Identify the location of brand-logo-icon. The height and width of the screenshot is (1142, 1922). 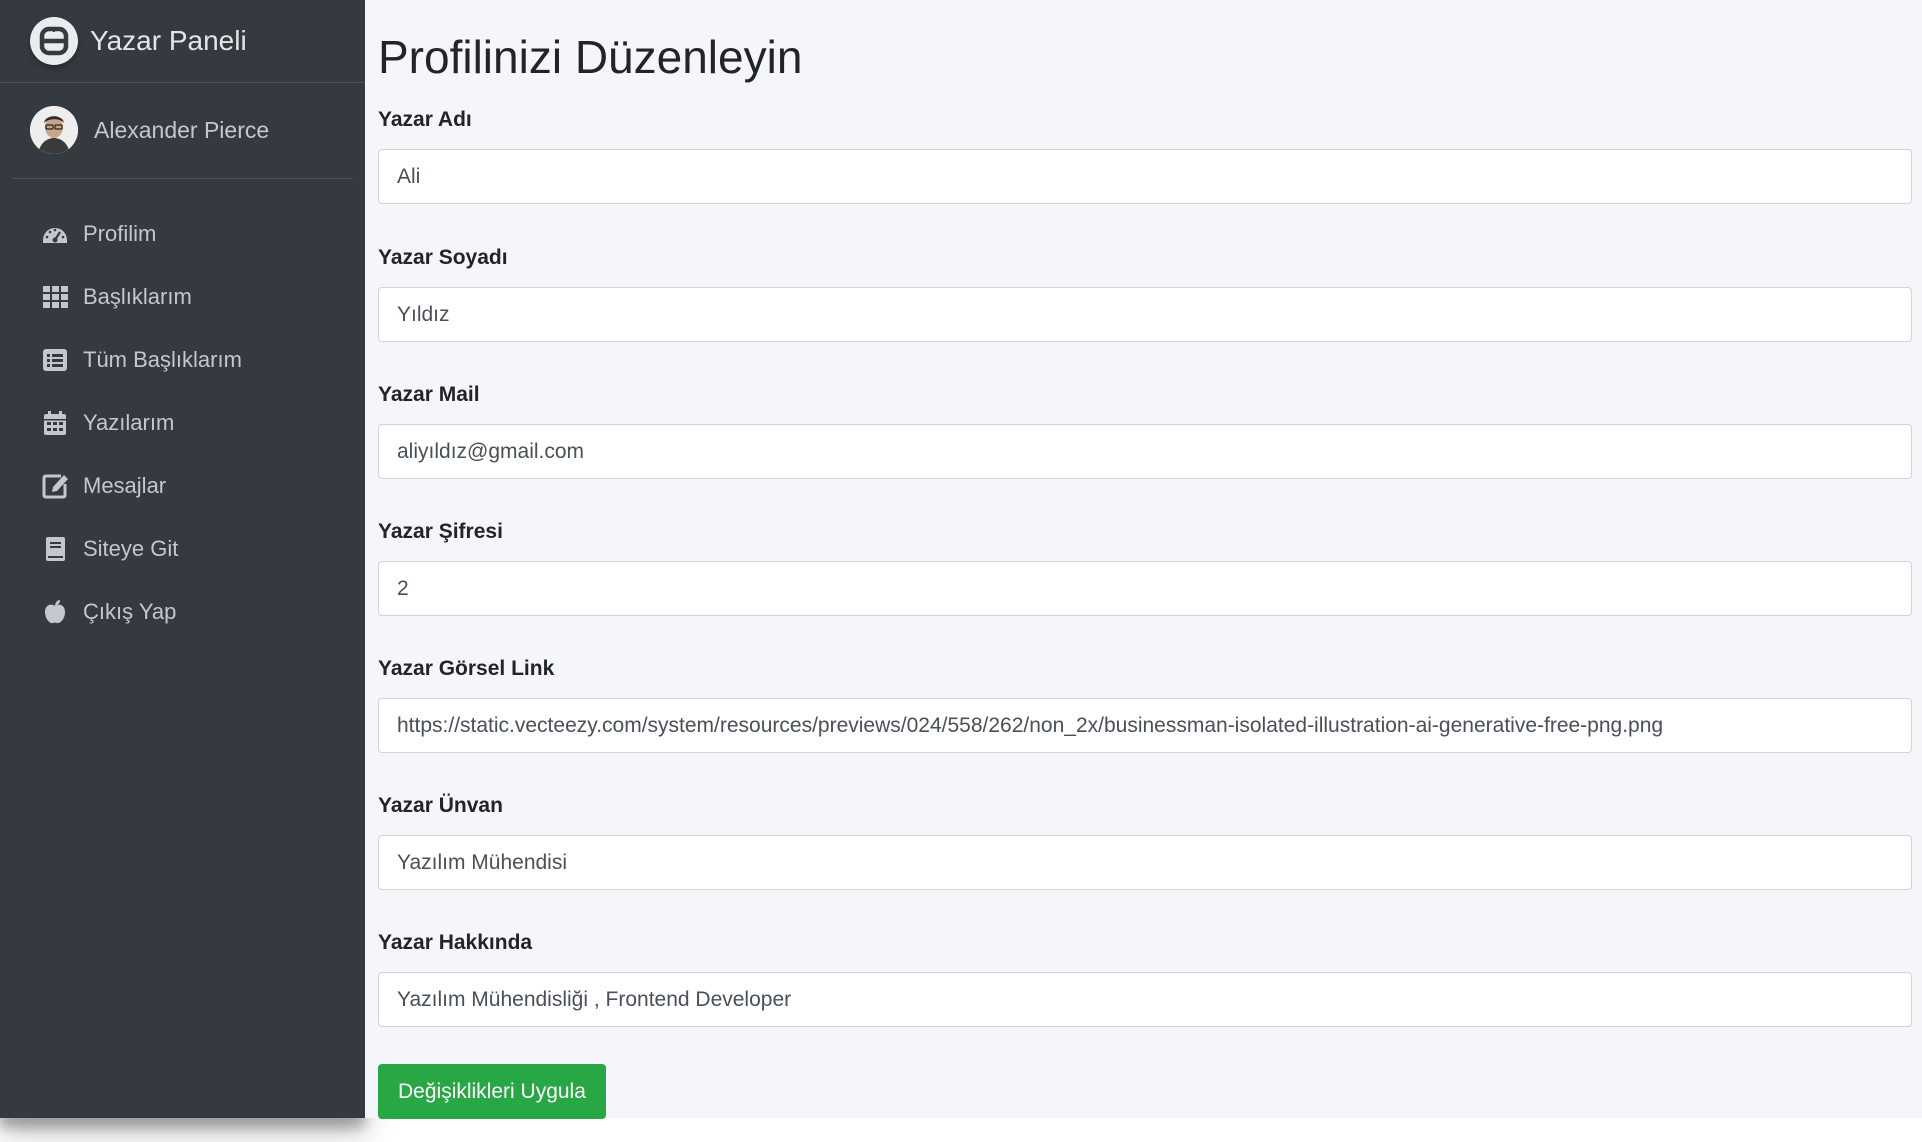
(54, 41).